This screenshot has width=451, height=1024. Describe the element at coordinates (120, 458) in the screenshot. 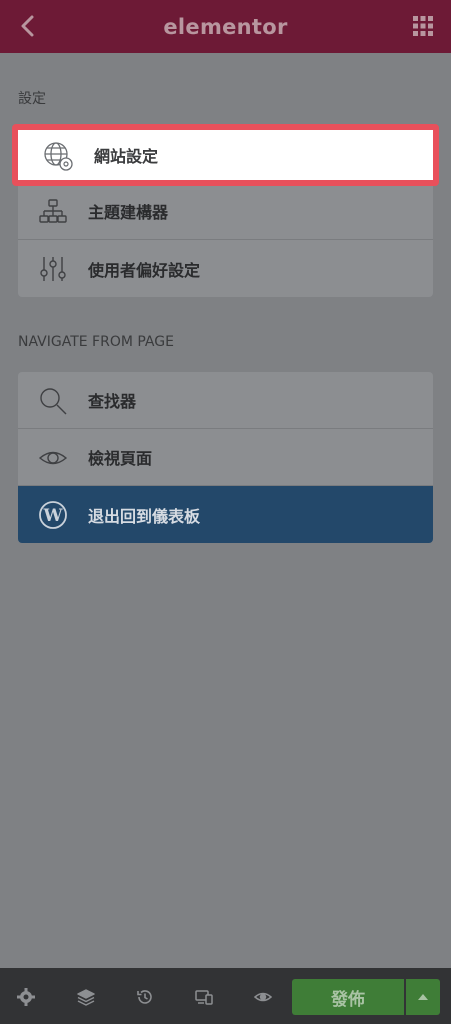

I see `menu-item-label: 檢視頁面` at that location.